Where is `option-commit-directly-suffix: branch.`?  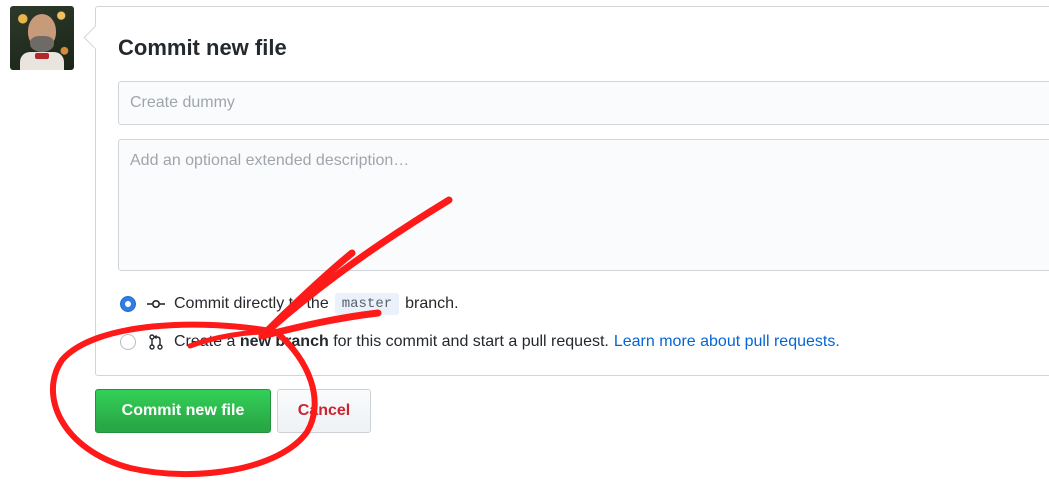 option-commit-directly-suffix: branch. is located at coordinates (432, 303).